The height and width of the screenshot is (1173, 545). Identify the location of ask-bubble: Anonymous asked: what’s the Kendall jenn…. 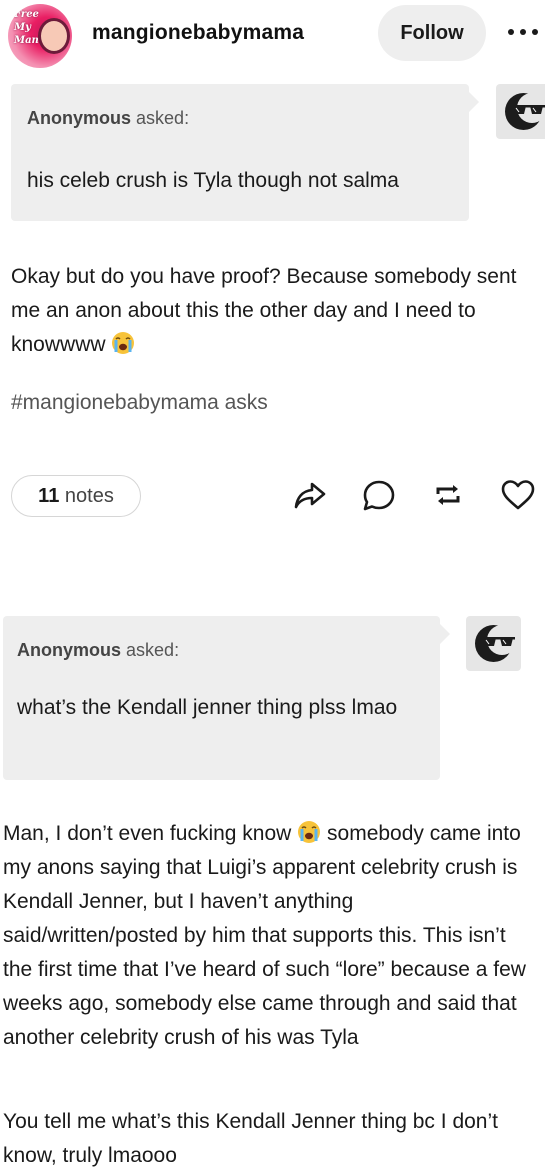
(226, 698).